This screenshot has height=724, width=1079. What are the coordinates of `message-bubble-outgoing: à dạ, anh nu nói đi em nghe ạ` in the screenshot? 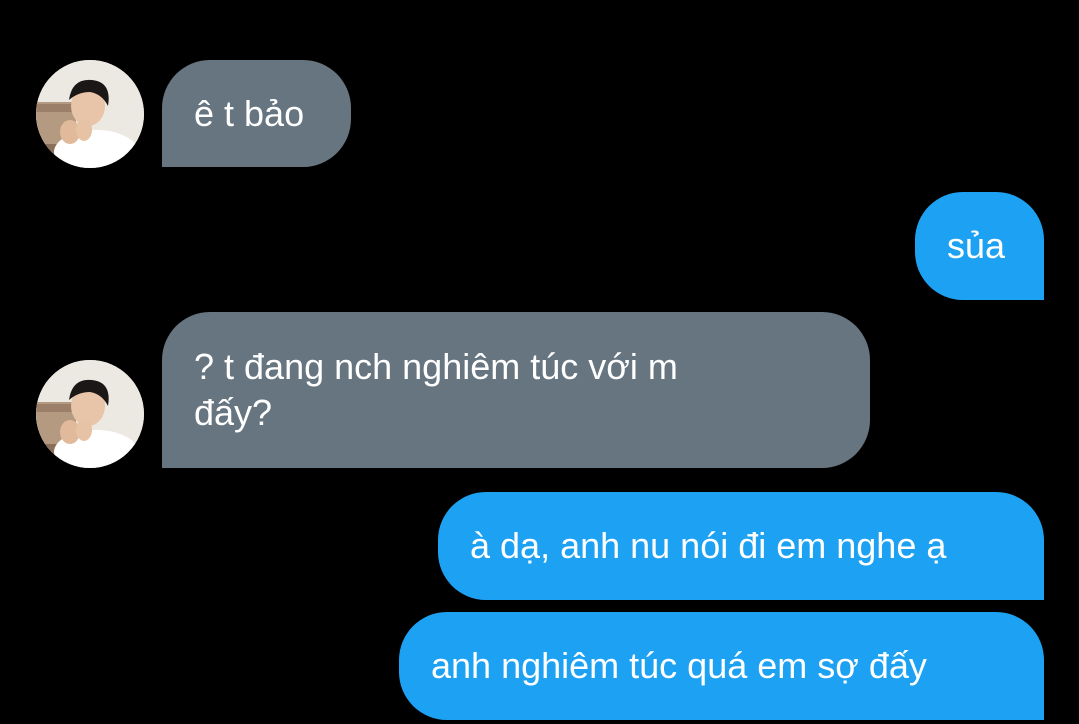 It's located at (741, 546).